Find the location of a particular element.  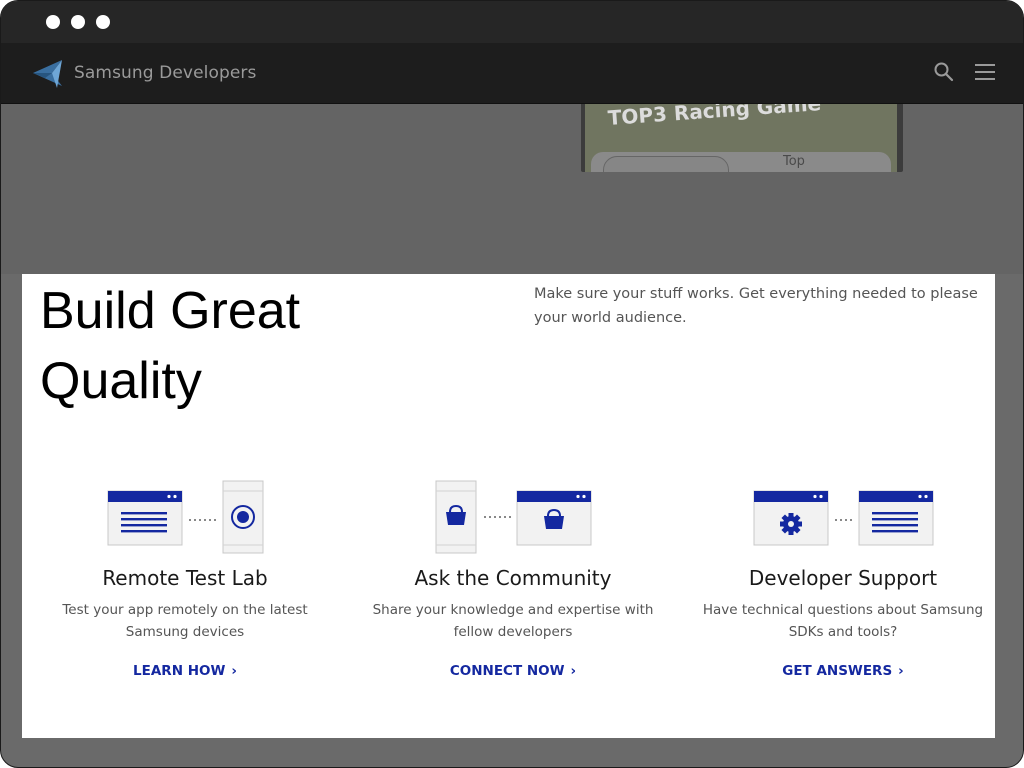

connect-now-link: CONNECT NOW › is located at coordinates (513, 671).